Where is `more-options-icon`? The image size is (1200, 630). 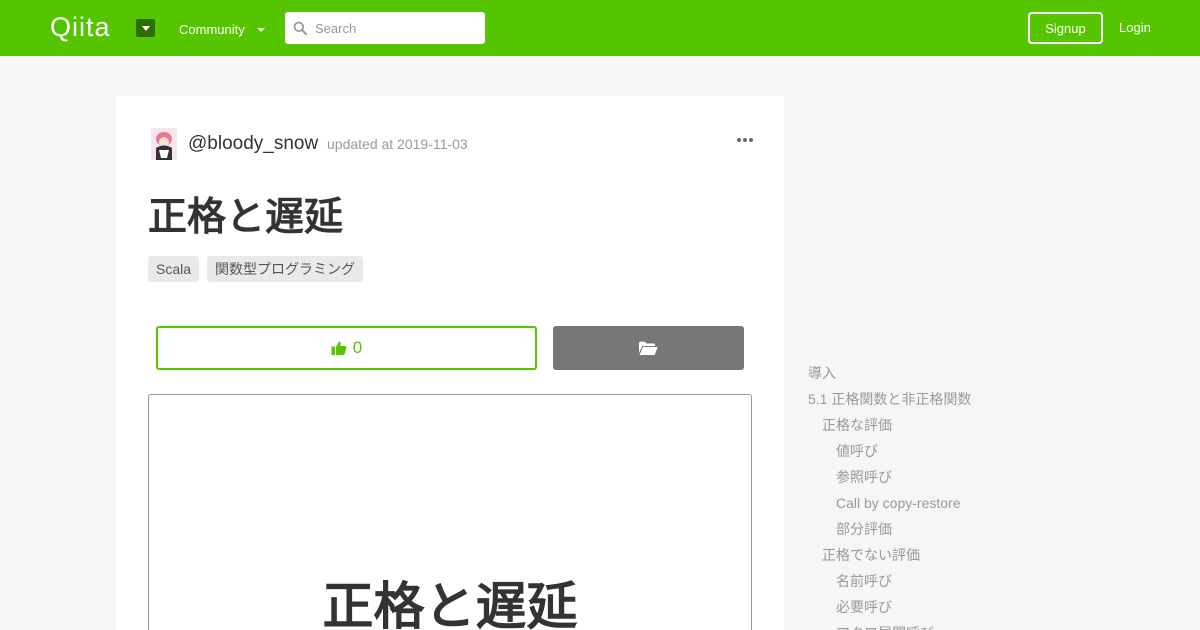 more-options-icon is located at coordinates (745, 140).